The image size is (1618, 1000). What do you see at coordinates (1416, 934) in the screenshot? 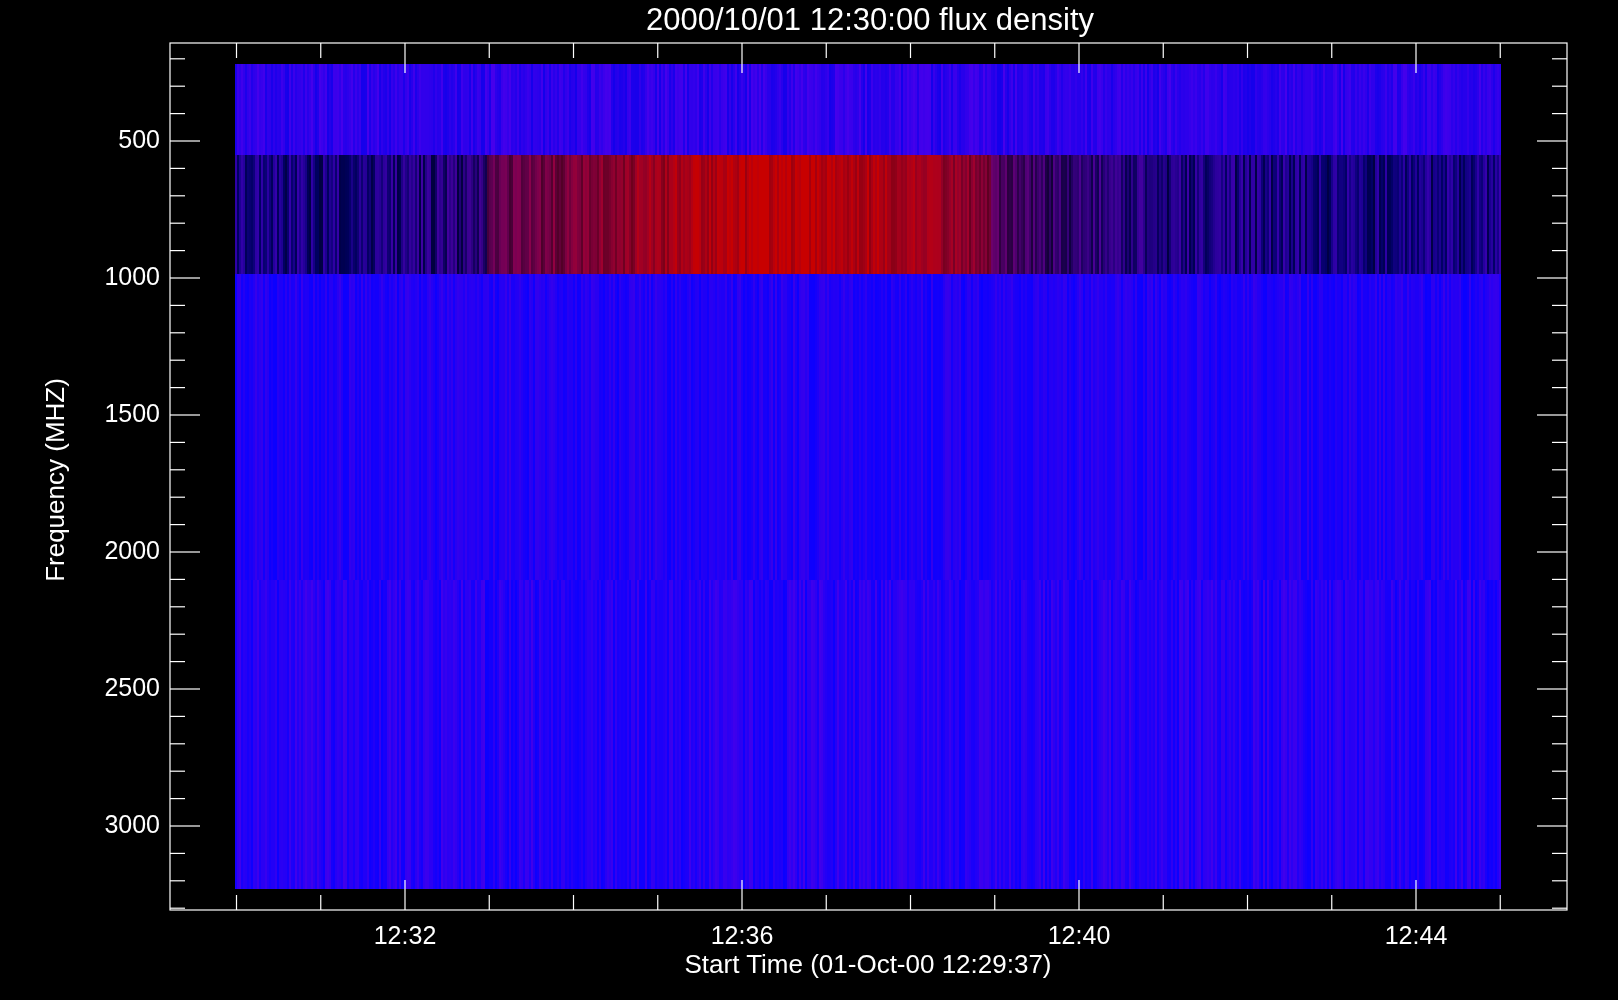
I see `axis-tick-label: 12:44` at bounding box center [1416, 934].